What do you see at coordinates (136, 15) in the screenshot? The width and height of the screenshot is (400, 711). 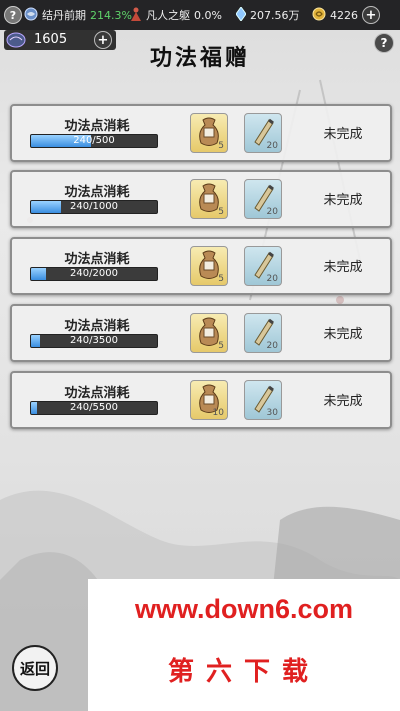 I see `body-figure-icon` at bounding box center [136, 15].